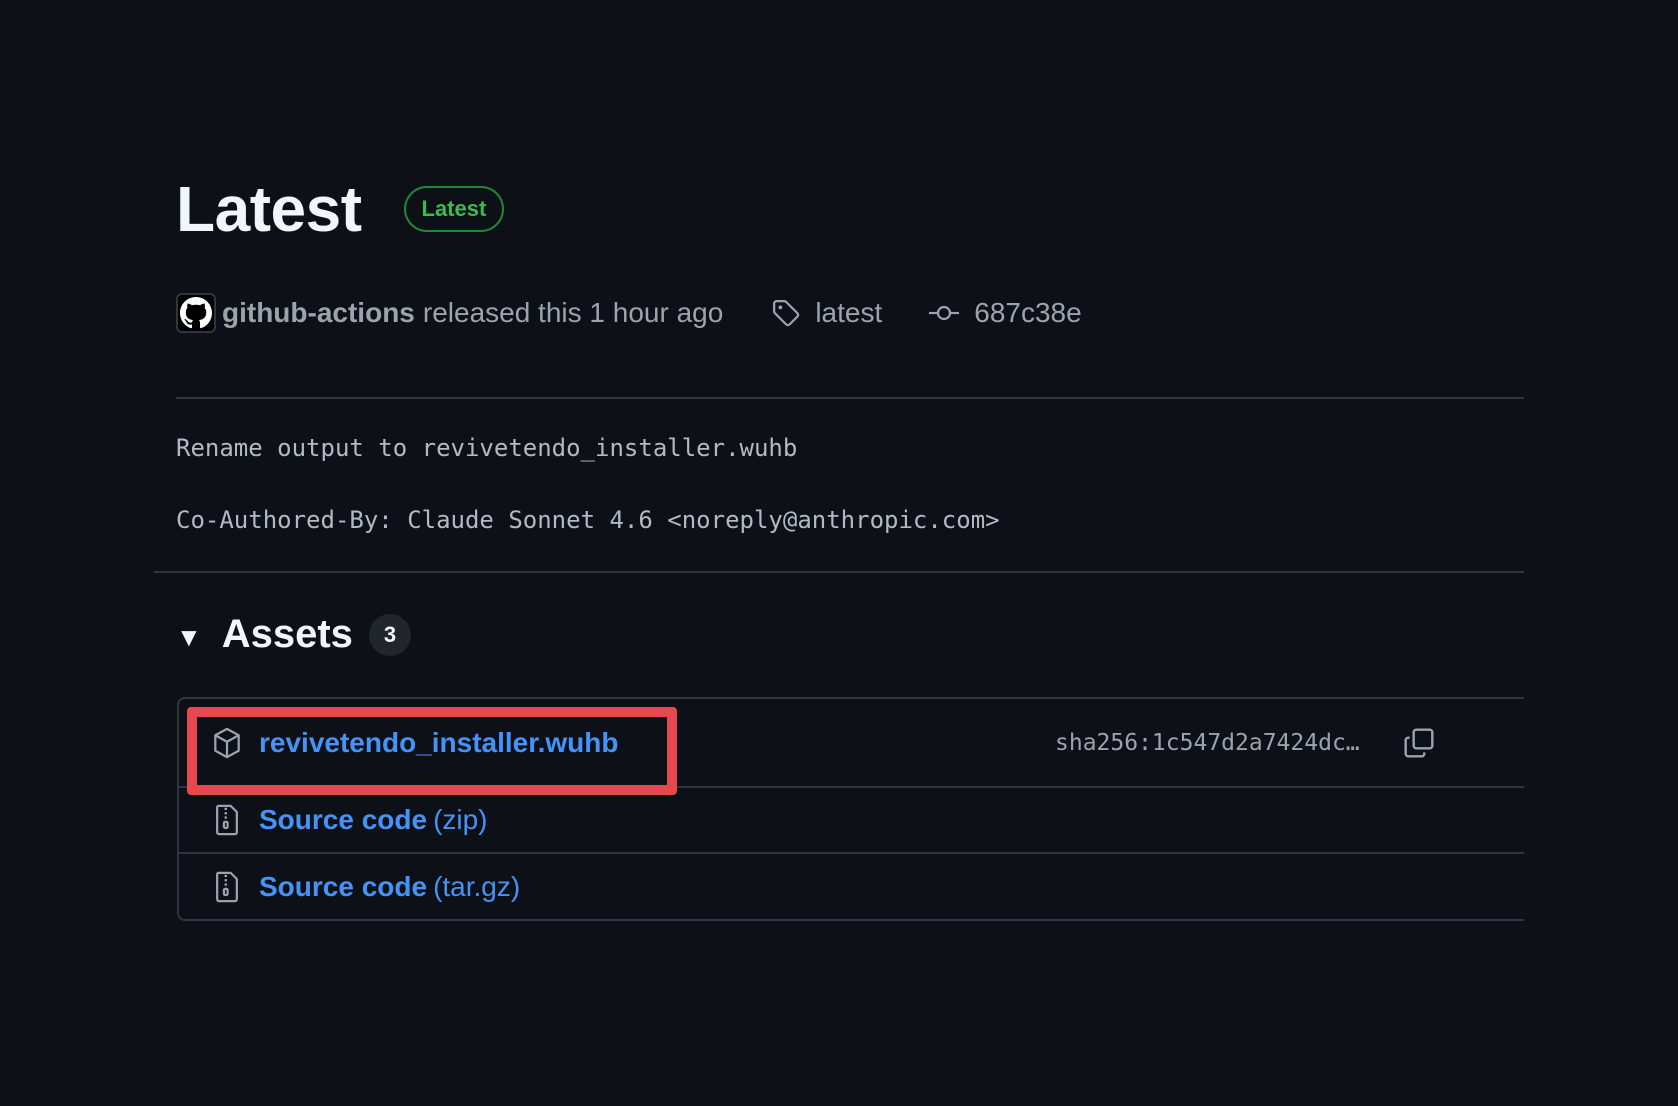 This screenshot has height=1106, width=1678. What do you see at coordinates (189, 637) in the screenshot?
I see `caret-down-icon: ▼` at bounding box center [189, 637].